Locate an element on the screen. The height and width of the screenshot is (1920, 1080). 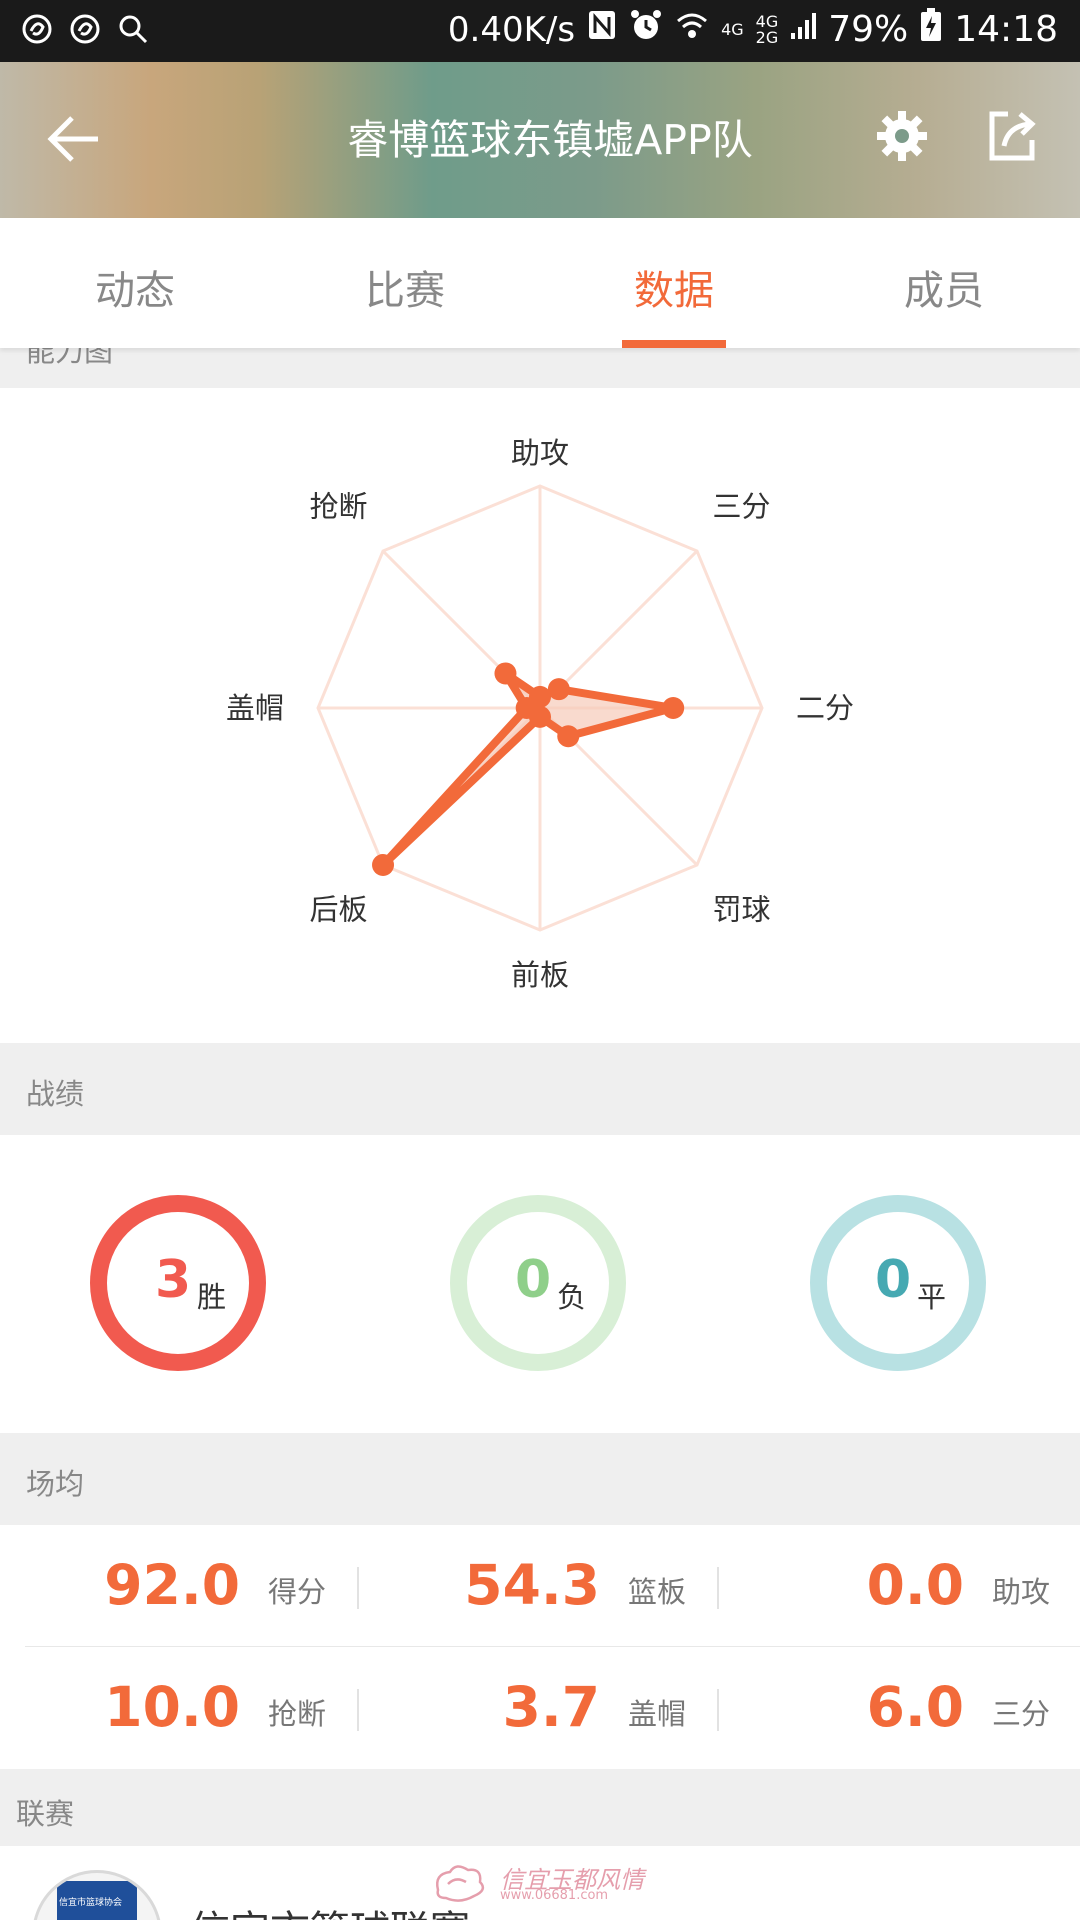
avg-assists-label: 助攻 is located at coordinates (1021, 1592).